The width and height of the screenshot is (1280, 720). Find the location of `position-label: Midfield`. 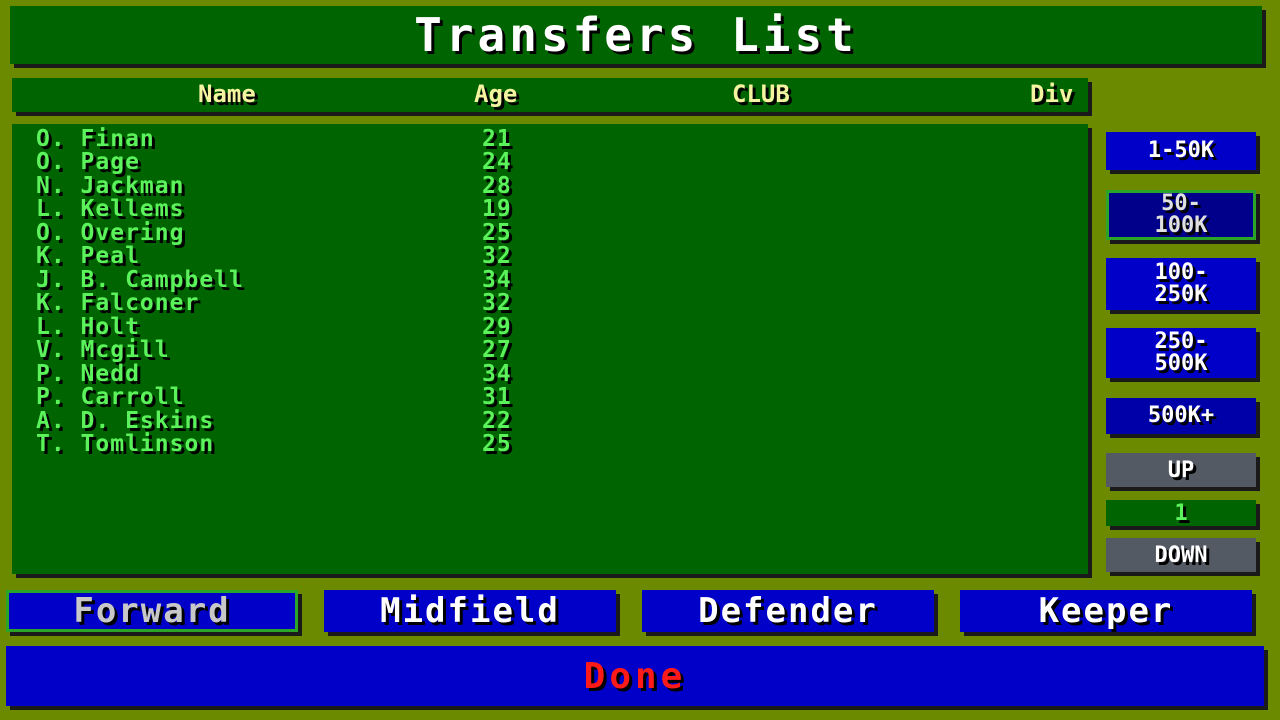

position-label: Midfield is located at coordinates (470, 611).